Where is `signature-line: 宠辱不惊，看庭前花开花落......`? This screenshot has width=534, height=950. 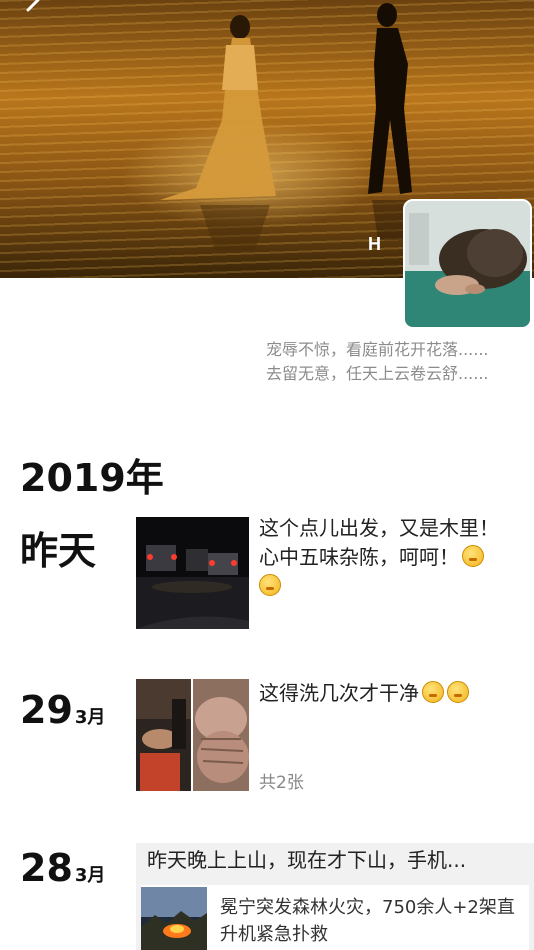 signature-line: 宠辱不惊，看庭前花开花落...... is located at coordinates (377, 349).